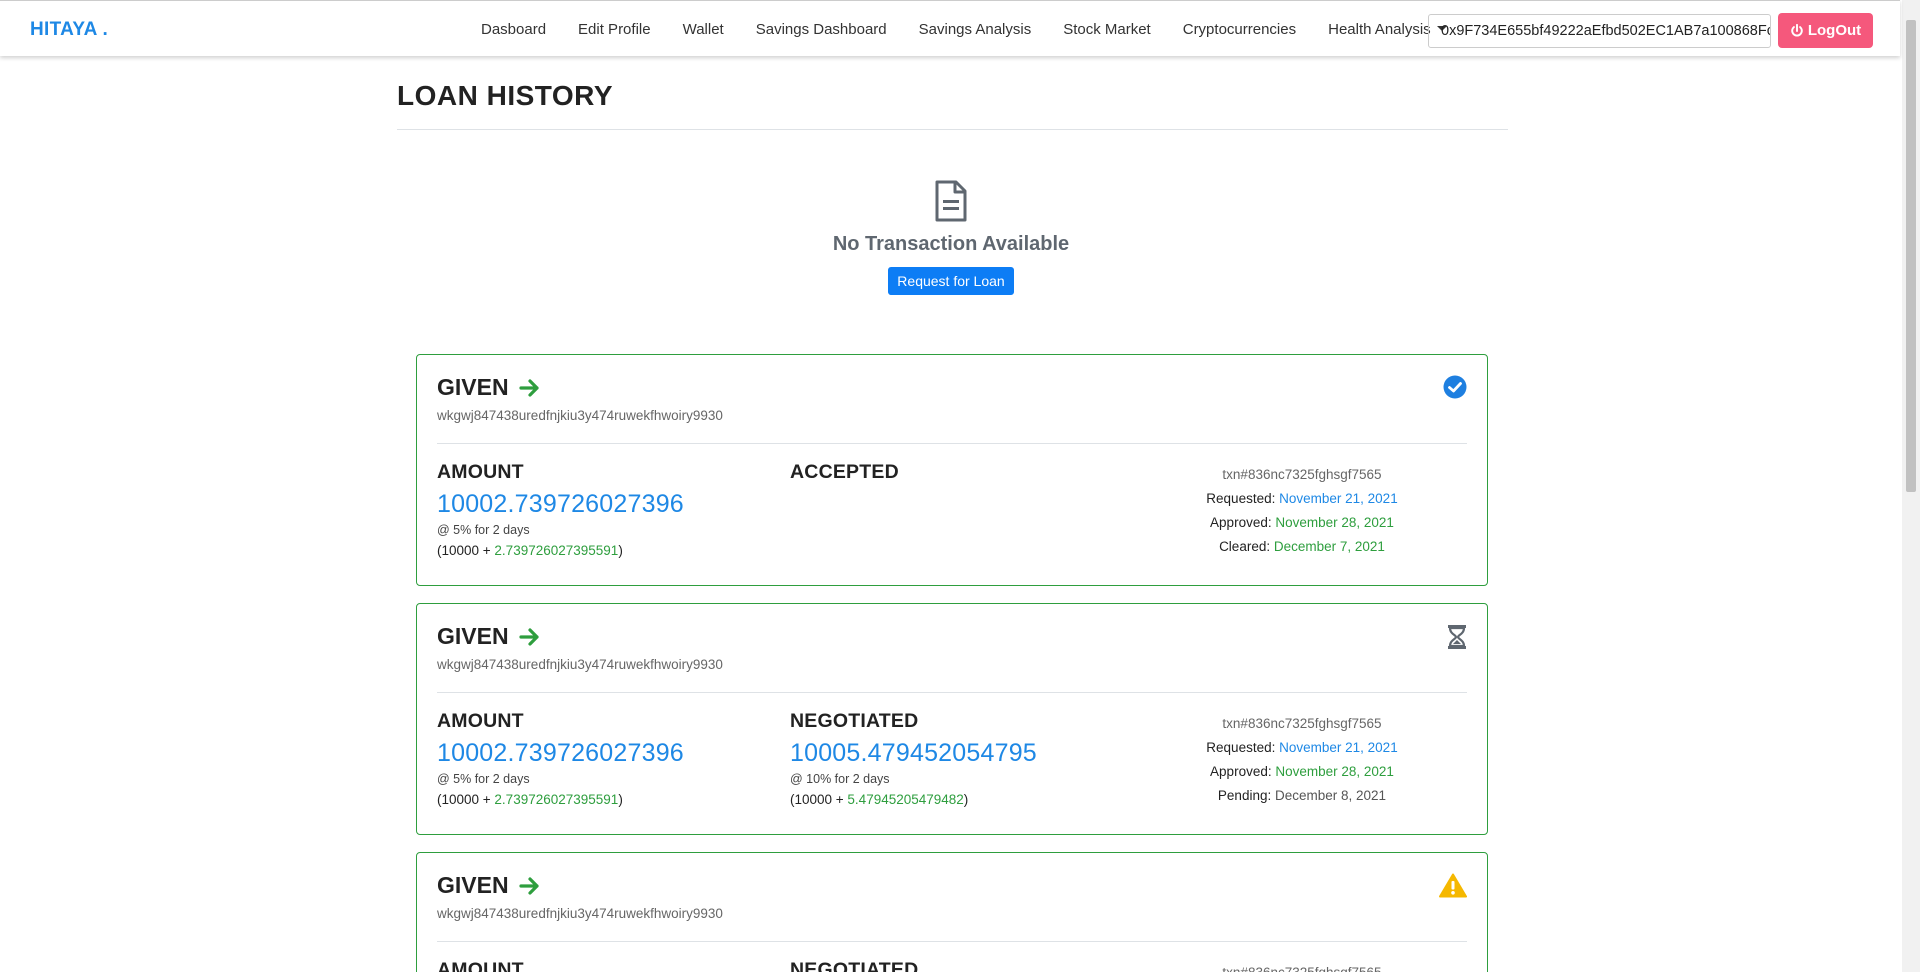  What do you see at coordinates (844, 472) in the screenshot?
I see `status-label: ACCEPTED` at bounding box center [844, 472].